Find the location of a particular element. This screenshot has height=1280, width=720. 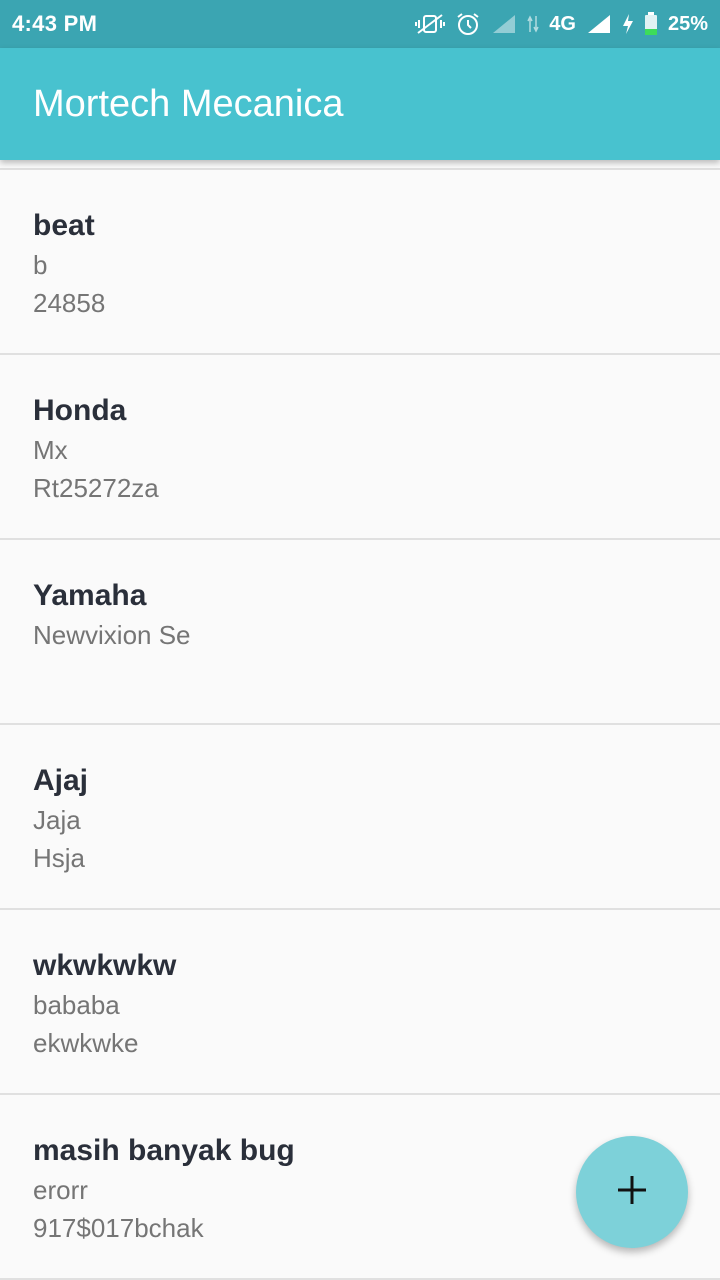

add-button is located at coordinates (632, 1192).